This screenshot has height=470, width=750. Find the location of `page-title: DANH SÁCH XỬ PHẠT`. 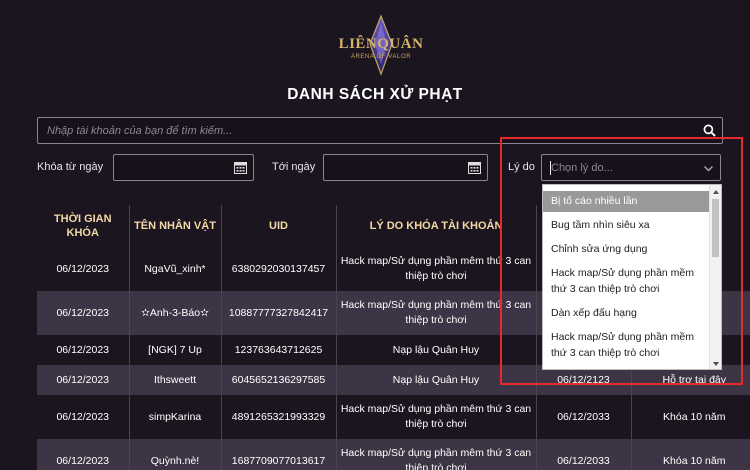

page-title: DANH SÁCH XỬ PHẠT is located at coordinates (375, 94).